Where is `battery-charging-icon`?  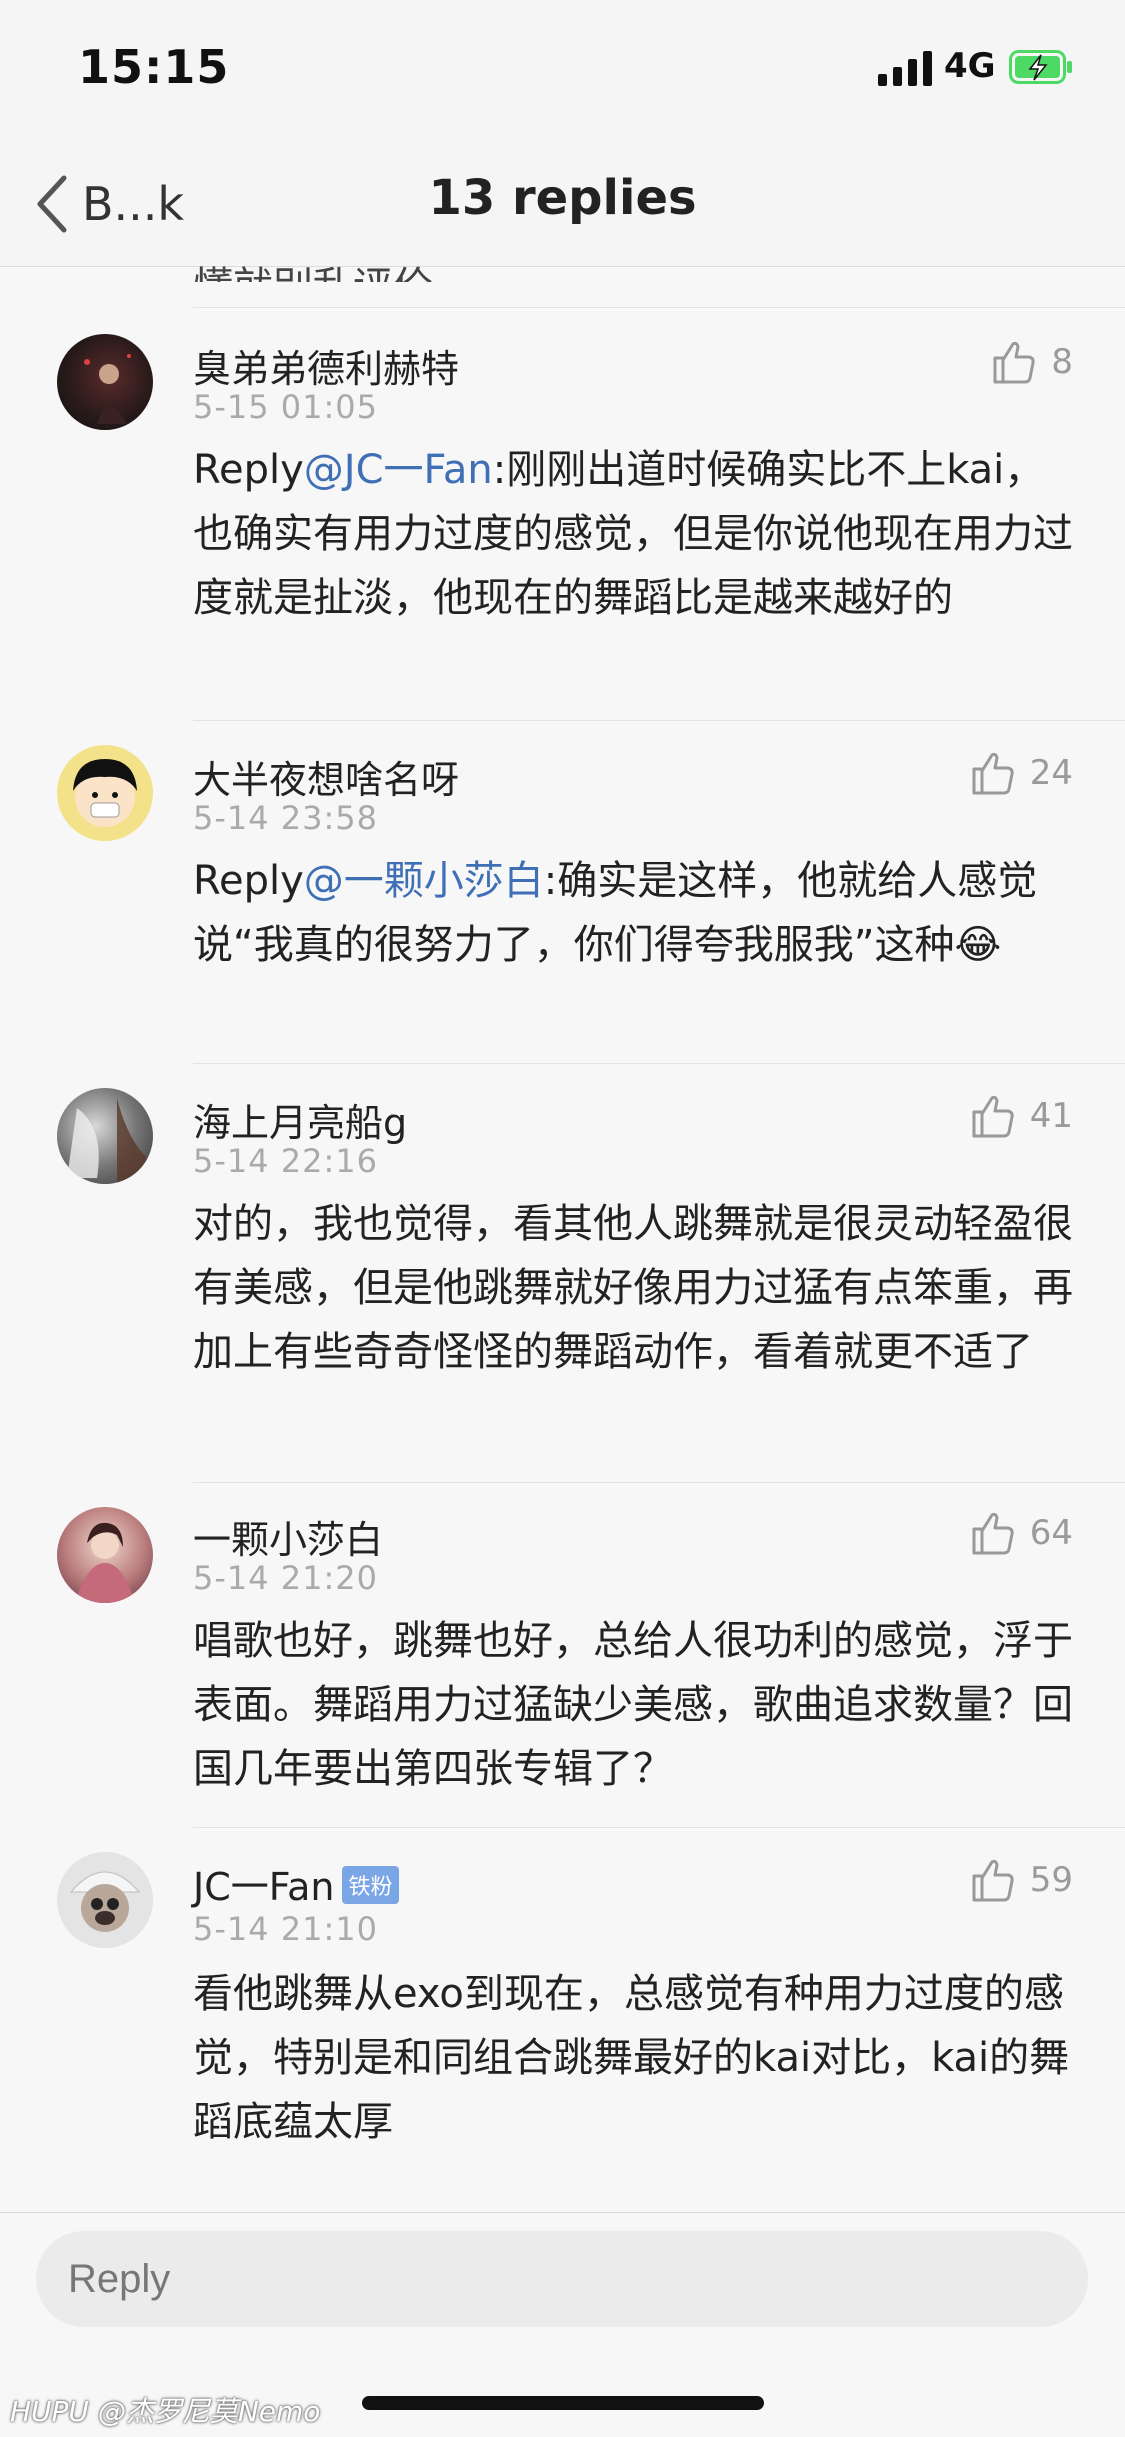
battery-charging-icon is located at coordinates (1040, 67).